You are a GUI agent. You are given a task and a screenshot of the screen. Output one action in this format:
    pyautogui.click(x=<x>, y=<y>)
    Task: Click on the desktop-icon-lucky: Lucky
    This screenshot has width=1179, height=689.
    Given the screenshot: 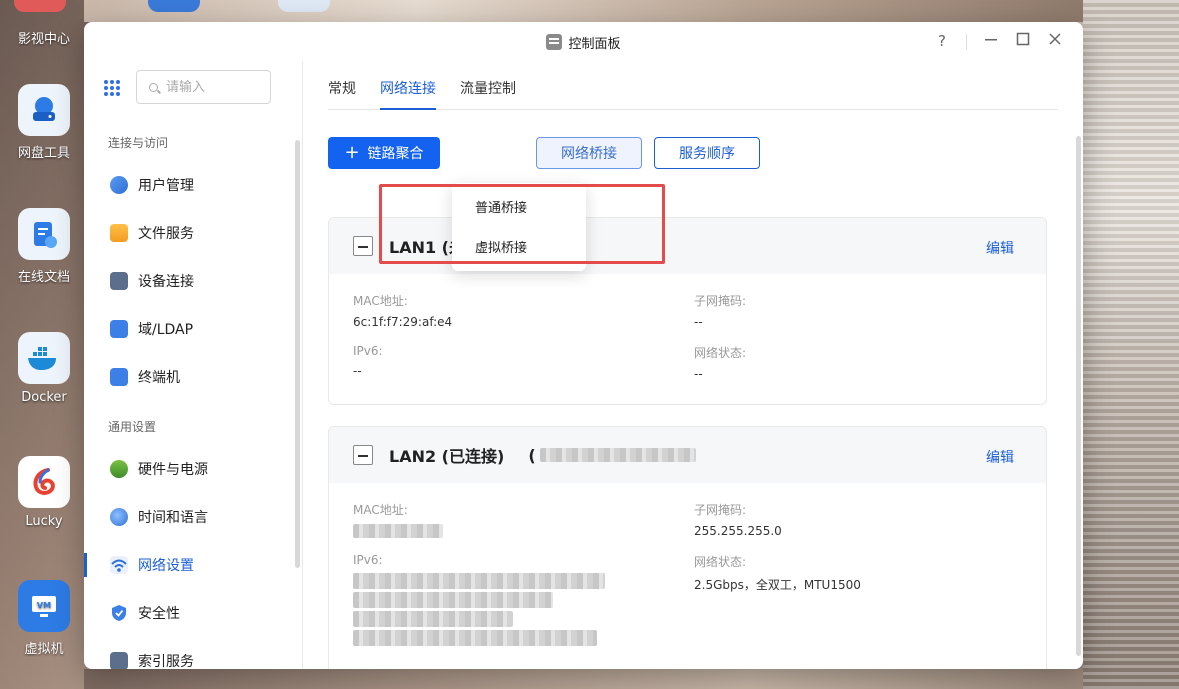 What is the action you would take?
    pyautogui.click(x=44, y=492)
    